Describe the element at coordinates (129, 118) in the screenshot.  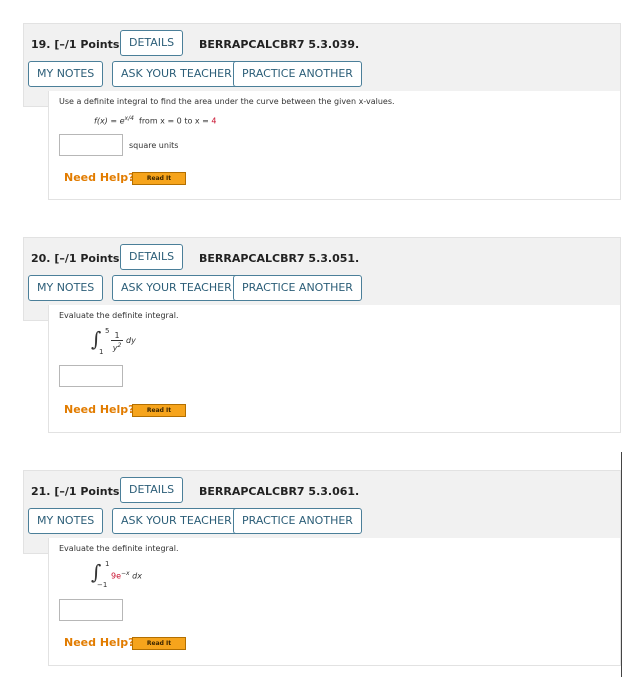
I see `exponent: x/4` at that location.